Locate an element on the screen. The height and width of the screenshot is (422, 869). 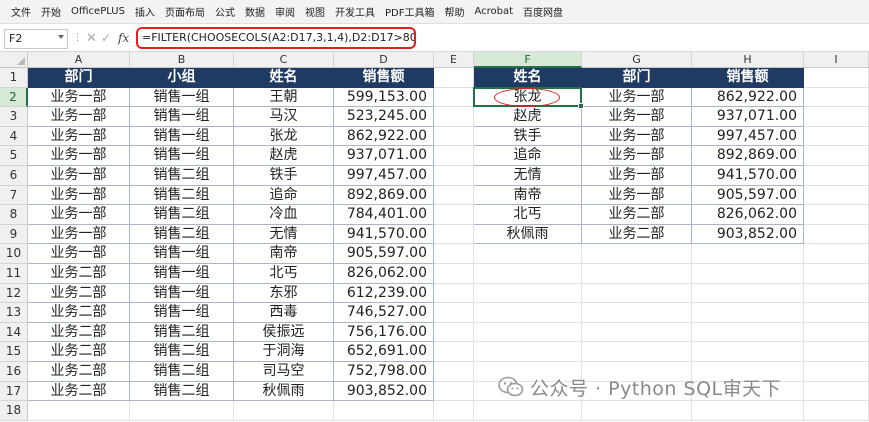
result-table-cell: 北丐 is located at coordinates (528, 215).